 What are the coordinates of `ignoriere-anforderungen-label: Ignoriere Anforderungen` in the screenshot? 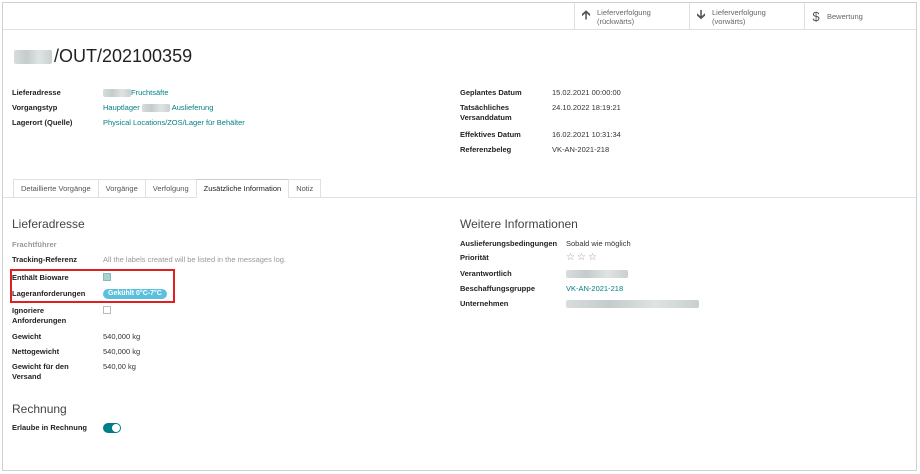 It's located at (39, 315).